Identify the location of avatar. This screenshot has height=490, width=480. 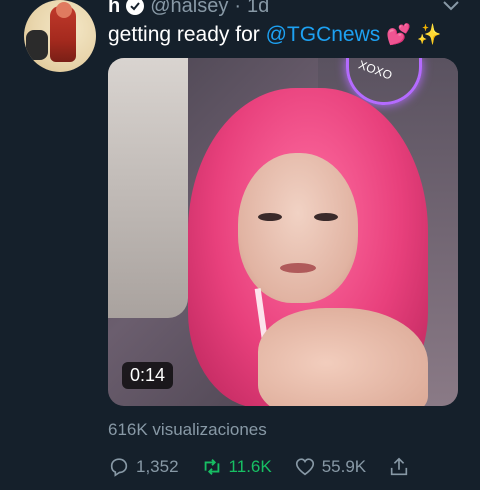
(60, 36).